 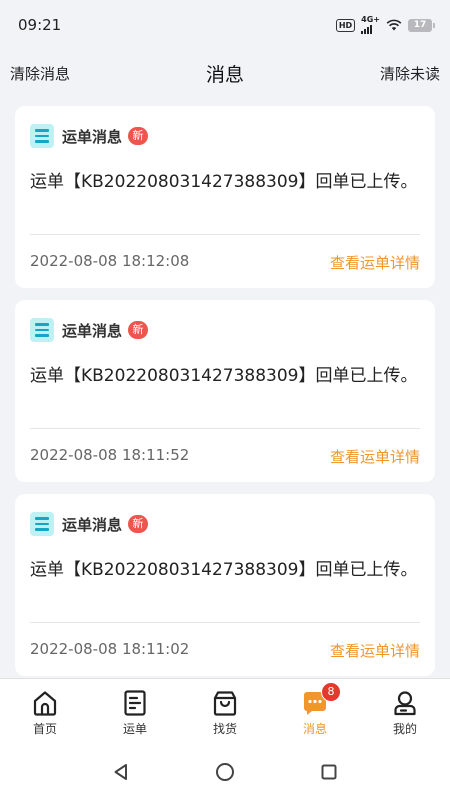 I want to click on tab-label: 找货, so click(x=224, y=729).